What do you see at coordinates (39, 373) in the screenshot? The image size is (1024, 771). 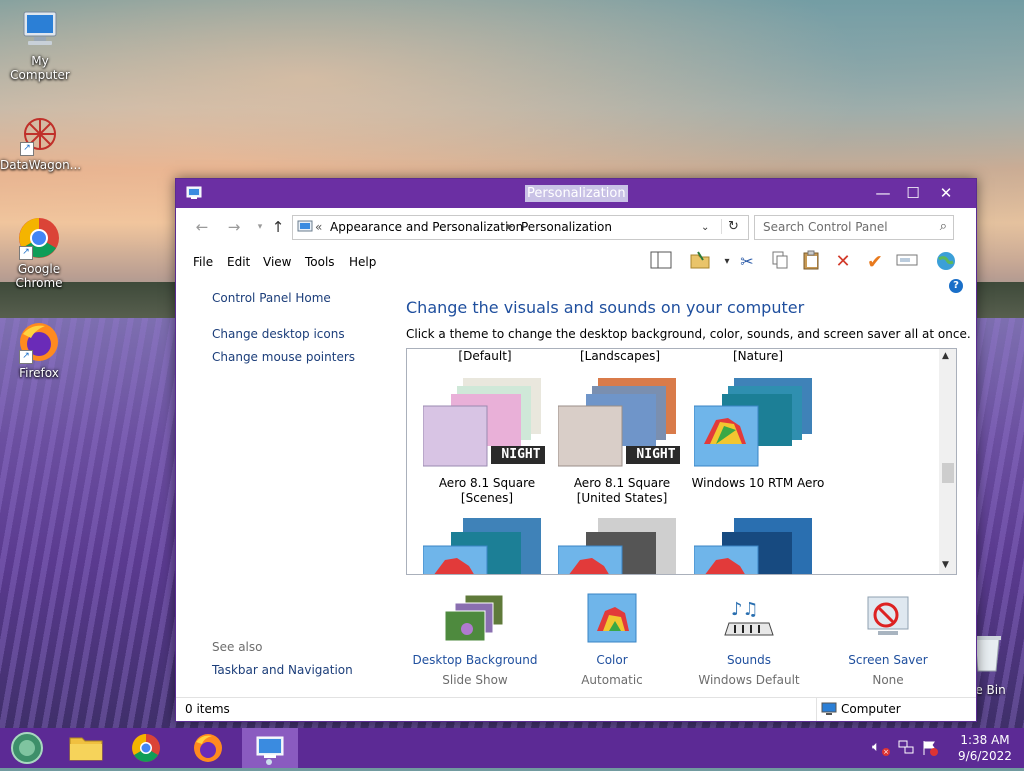 I see `desktop-icon-label: Firefox` at bounding box center [39, 373].